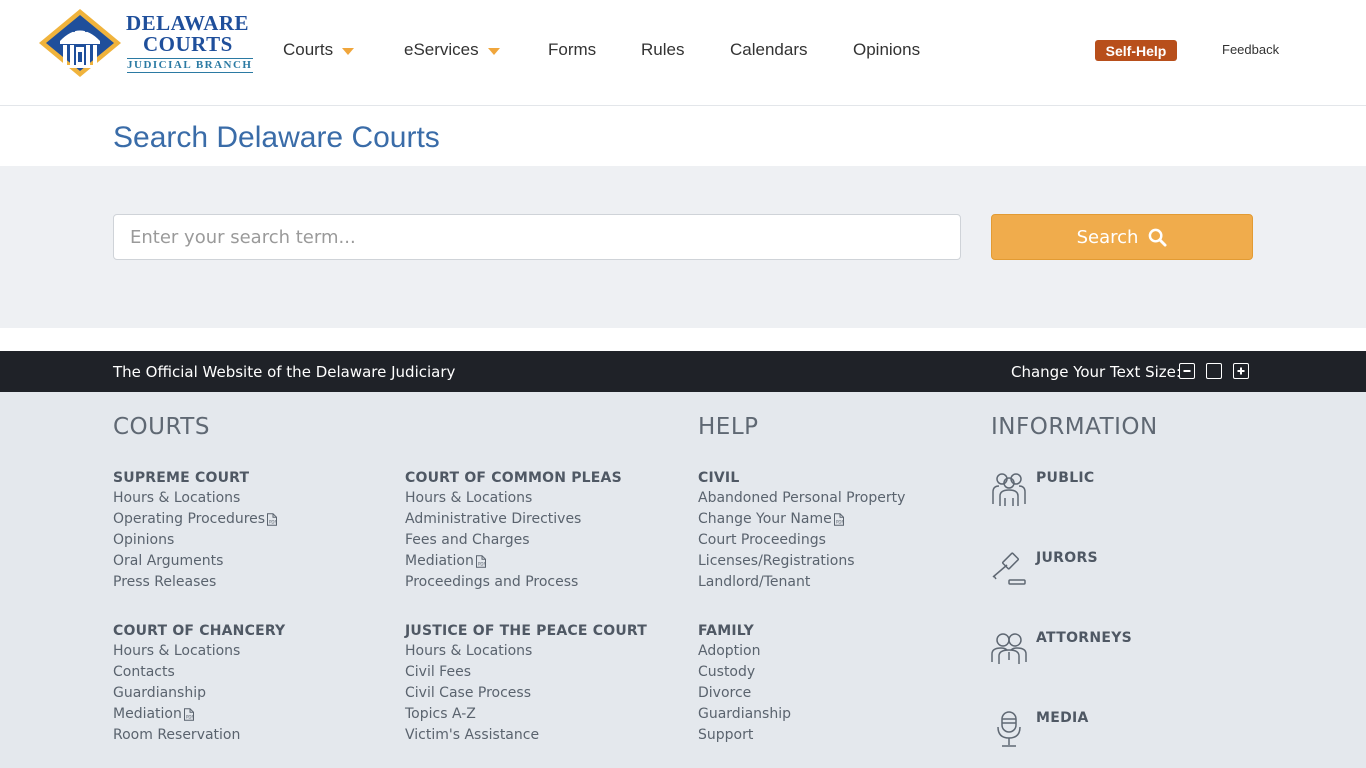  I want to click on link-label: Support, so click(726, 735).